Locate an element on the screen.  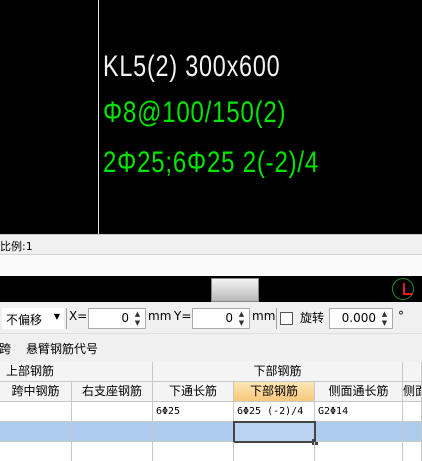
group-header-lower: 下部钢筋 is located at coordinates (278, 372).